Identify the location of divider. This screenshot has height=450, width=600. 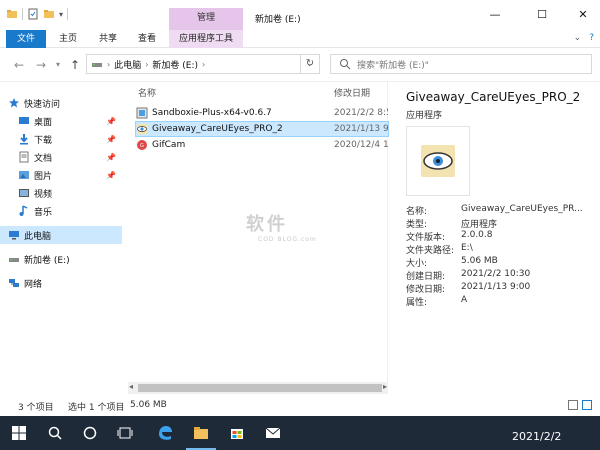
(22, 14).